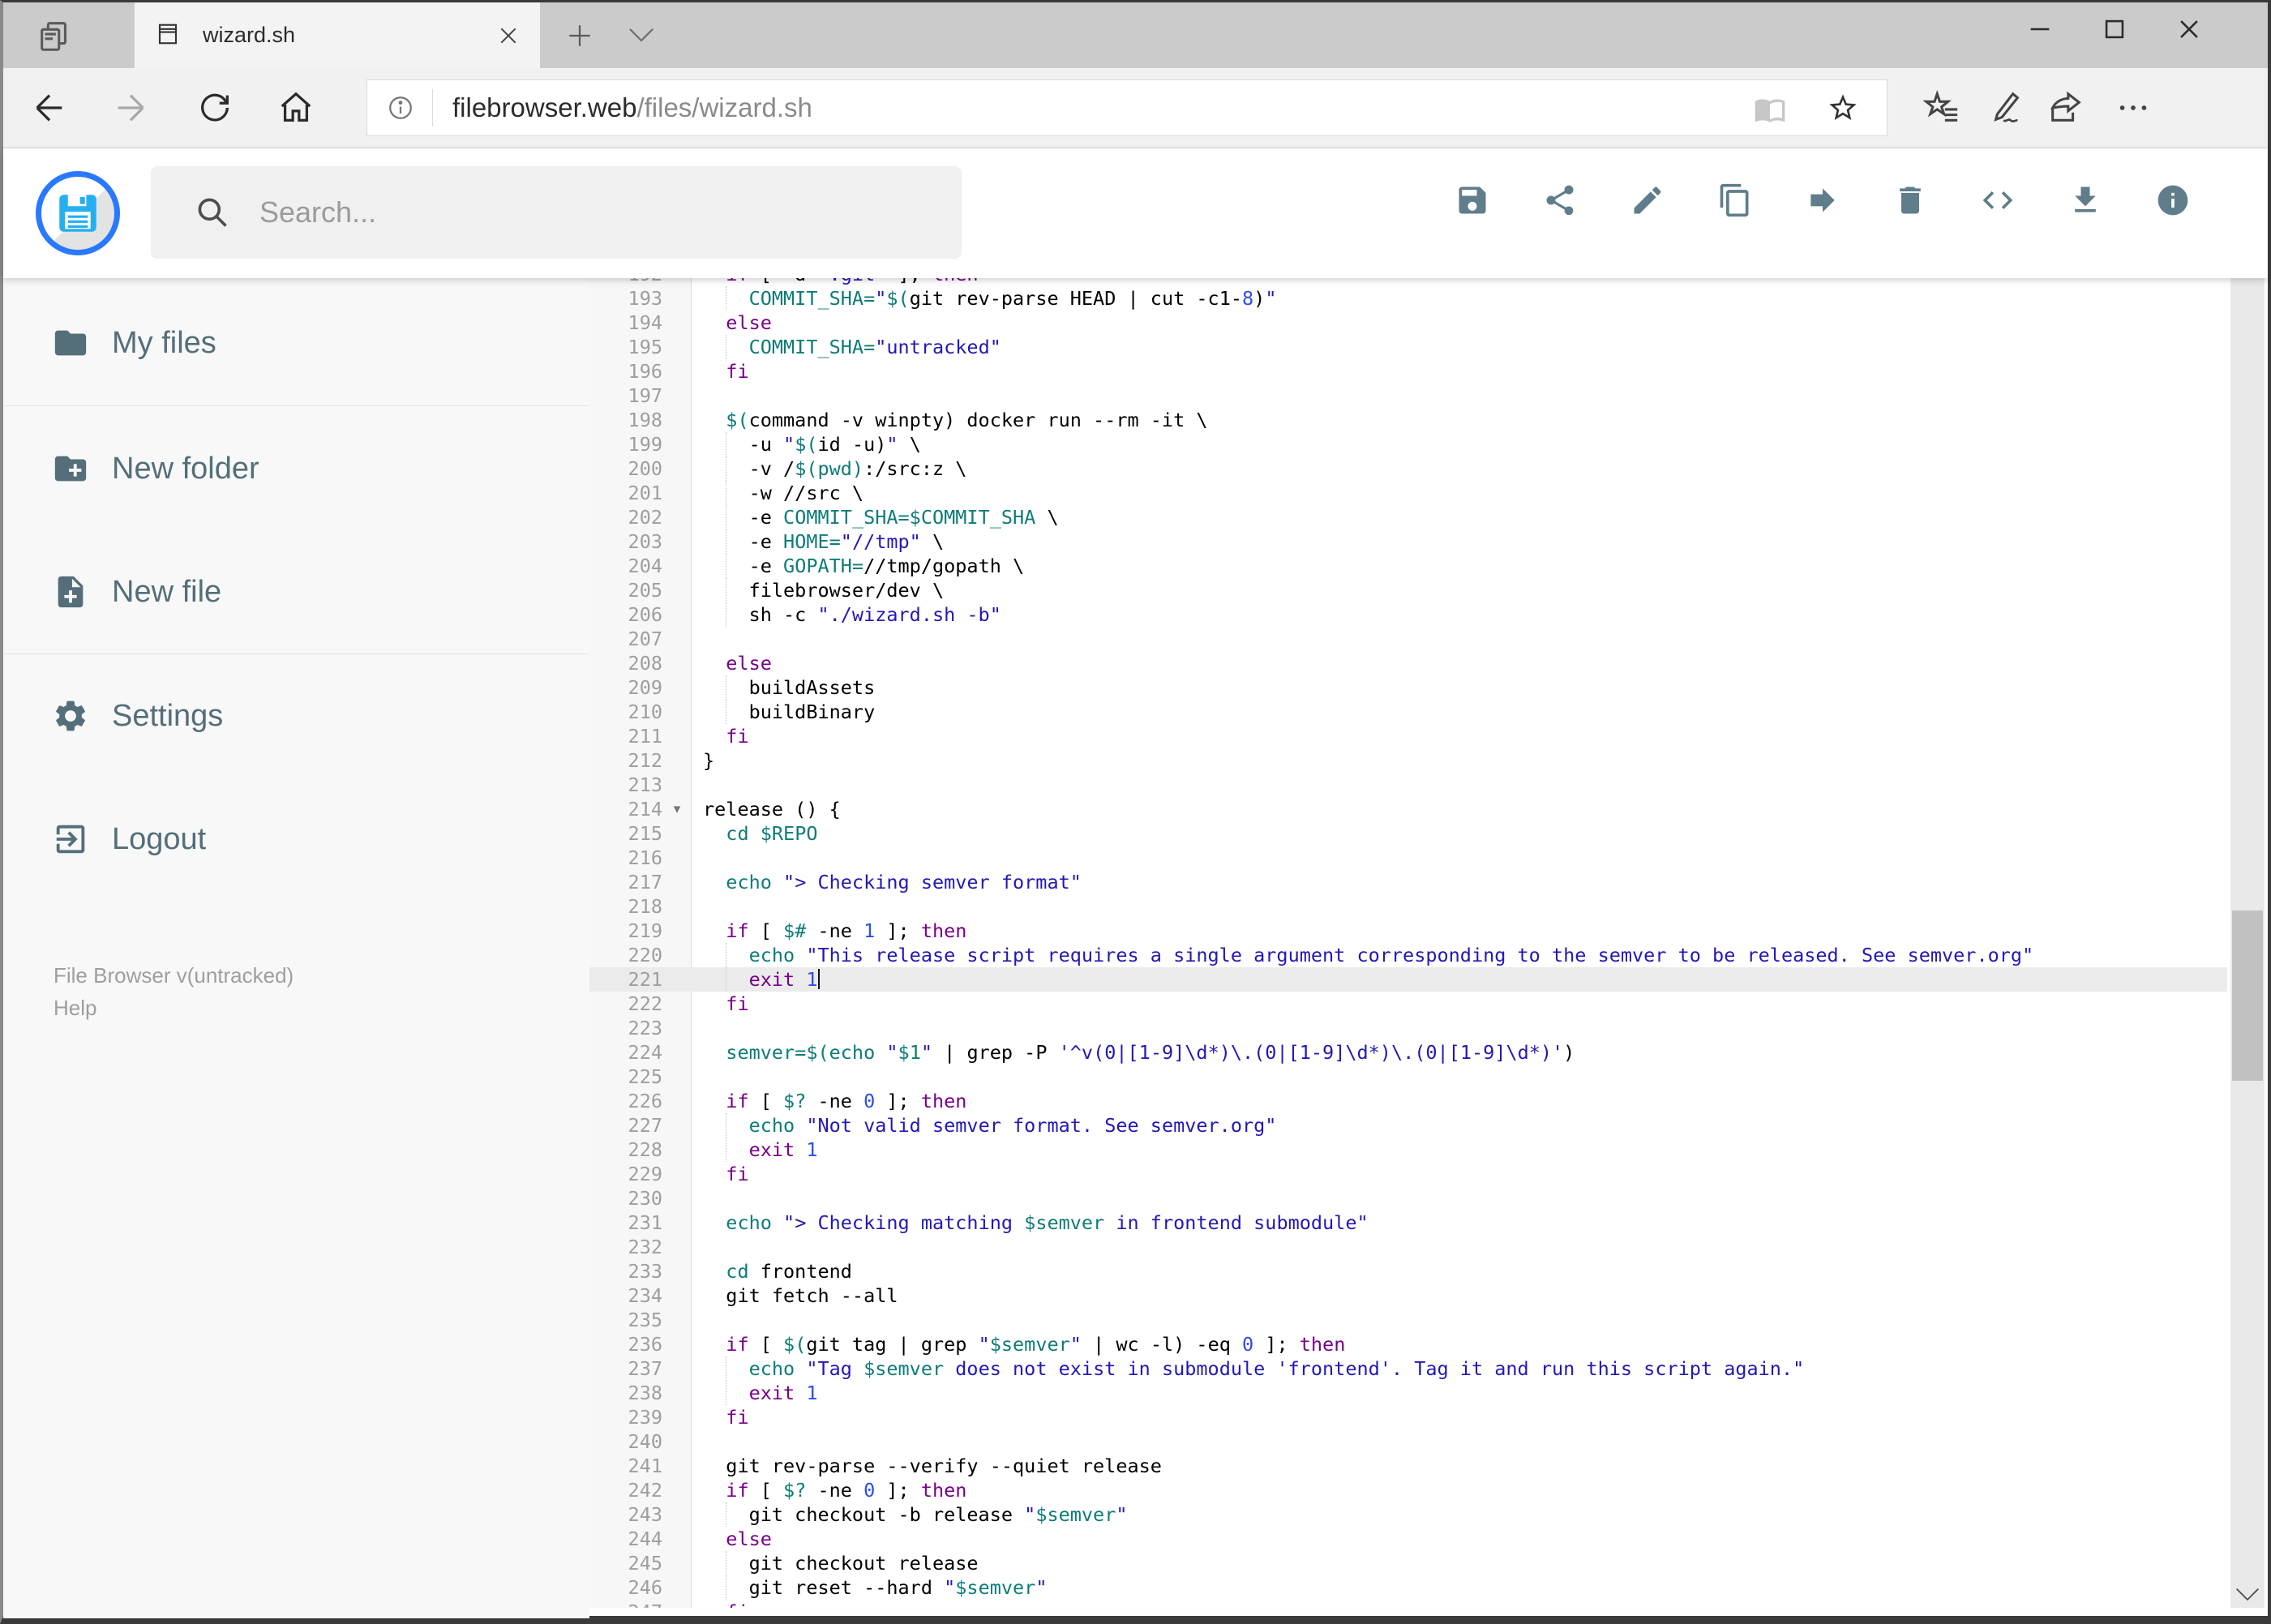 The width and height of the screenshot is (2271, 1624). What do you see at coordinates (1408, 1028) in the screenshot?
I see `code-line: 223` at bounding box center [1408, 1028].